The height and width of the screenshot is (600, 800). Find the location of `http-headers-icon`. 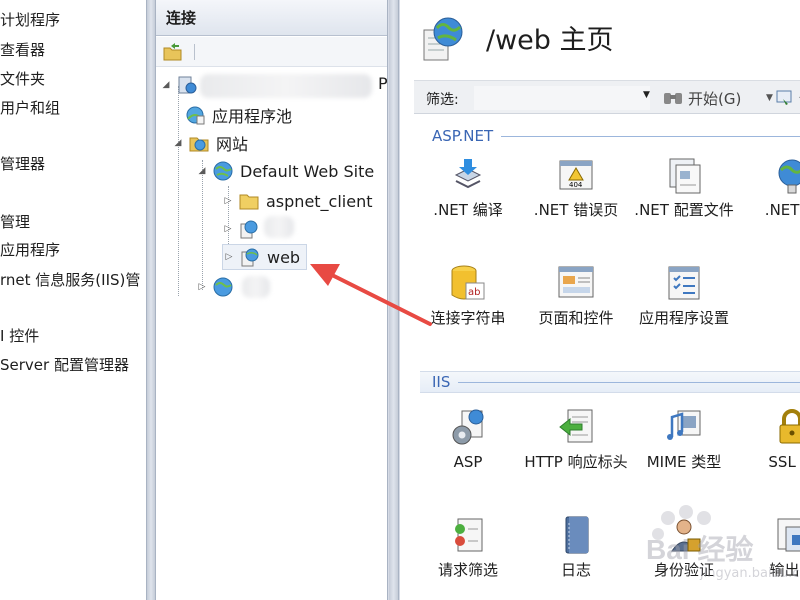

http-headers-icon is located at coordinates (576, 427).